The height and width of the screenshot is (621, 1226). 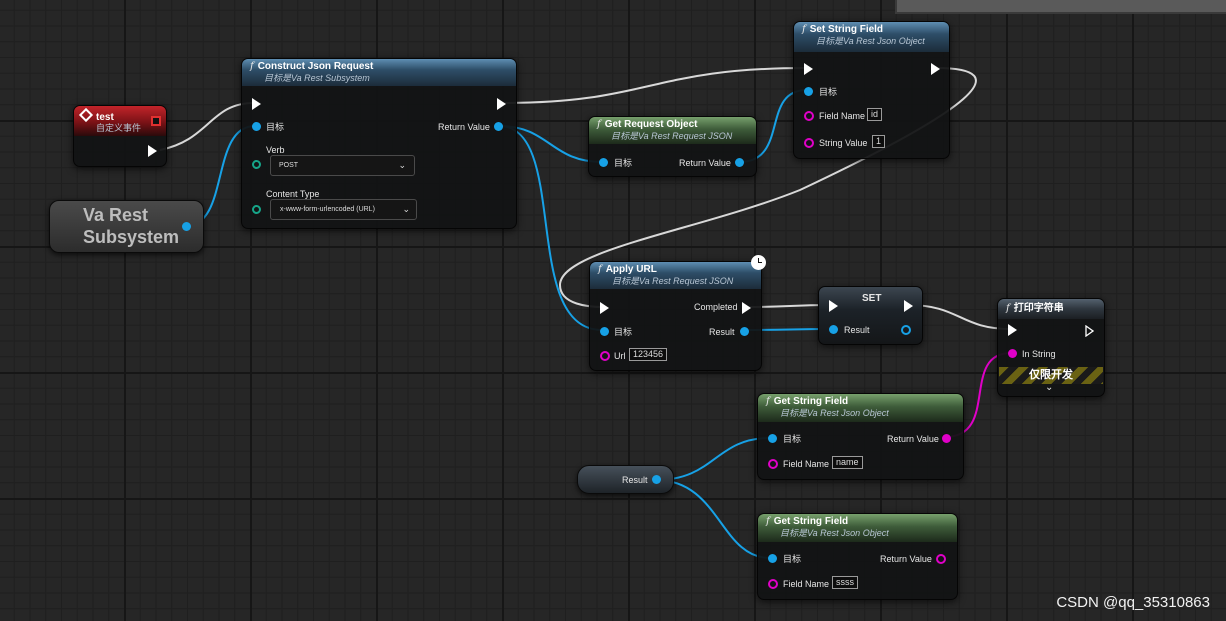 What do you see at coordinates (156, 121) in the screenshot?
I see `delegate-pin` at bounding box center [156, 121].